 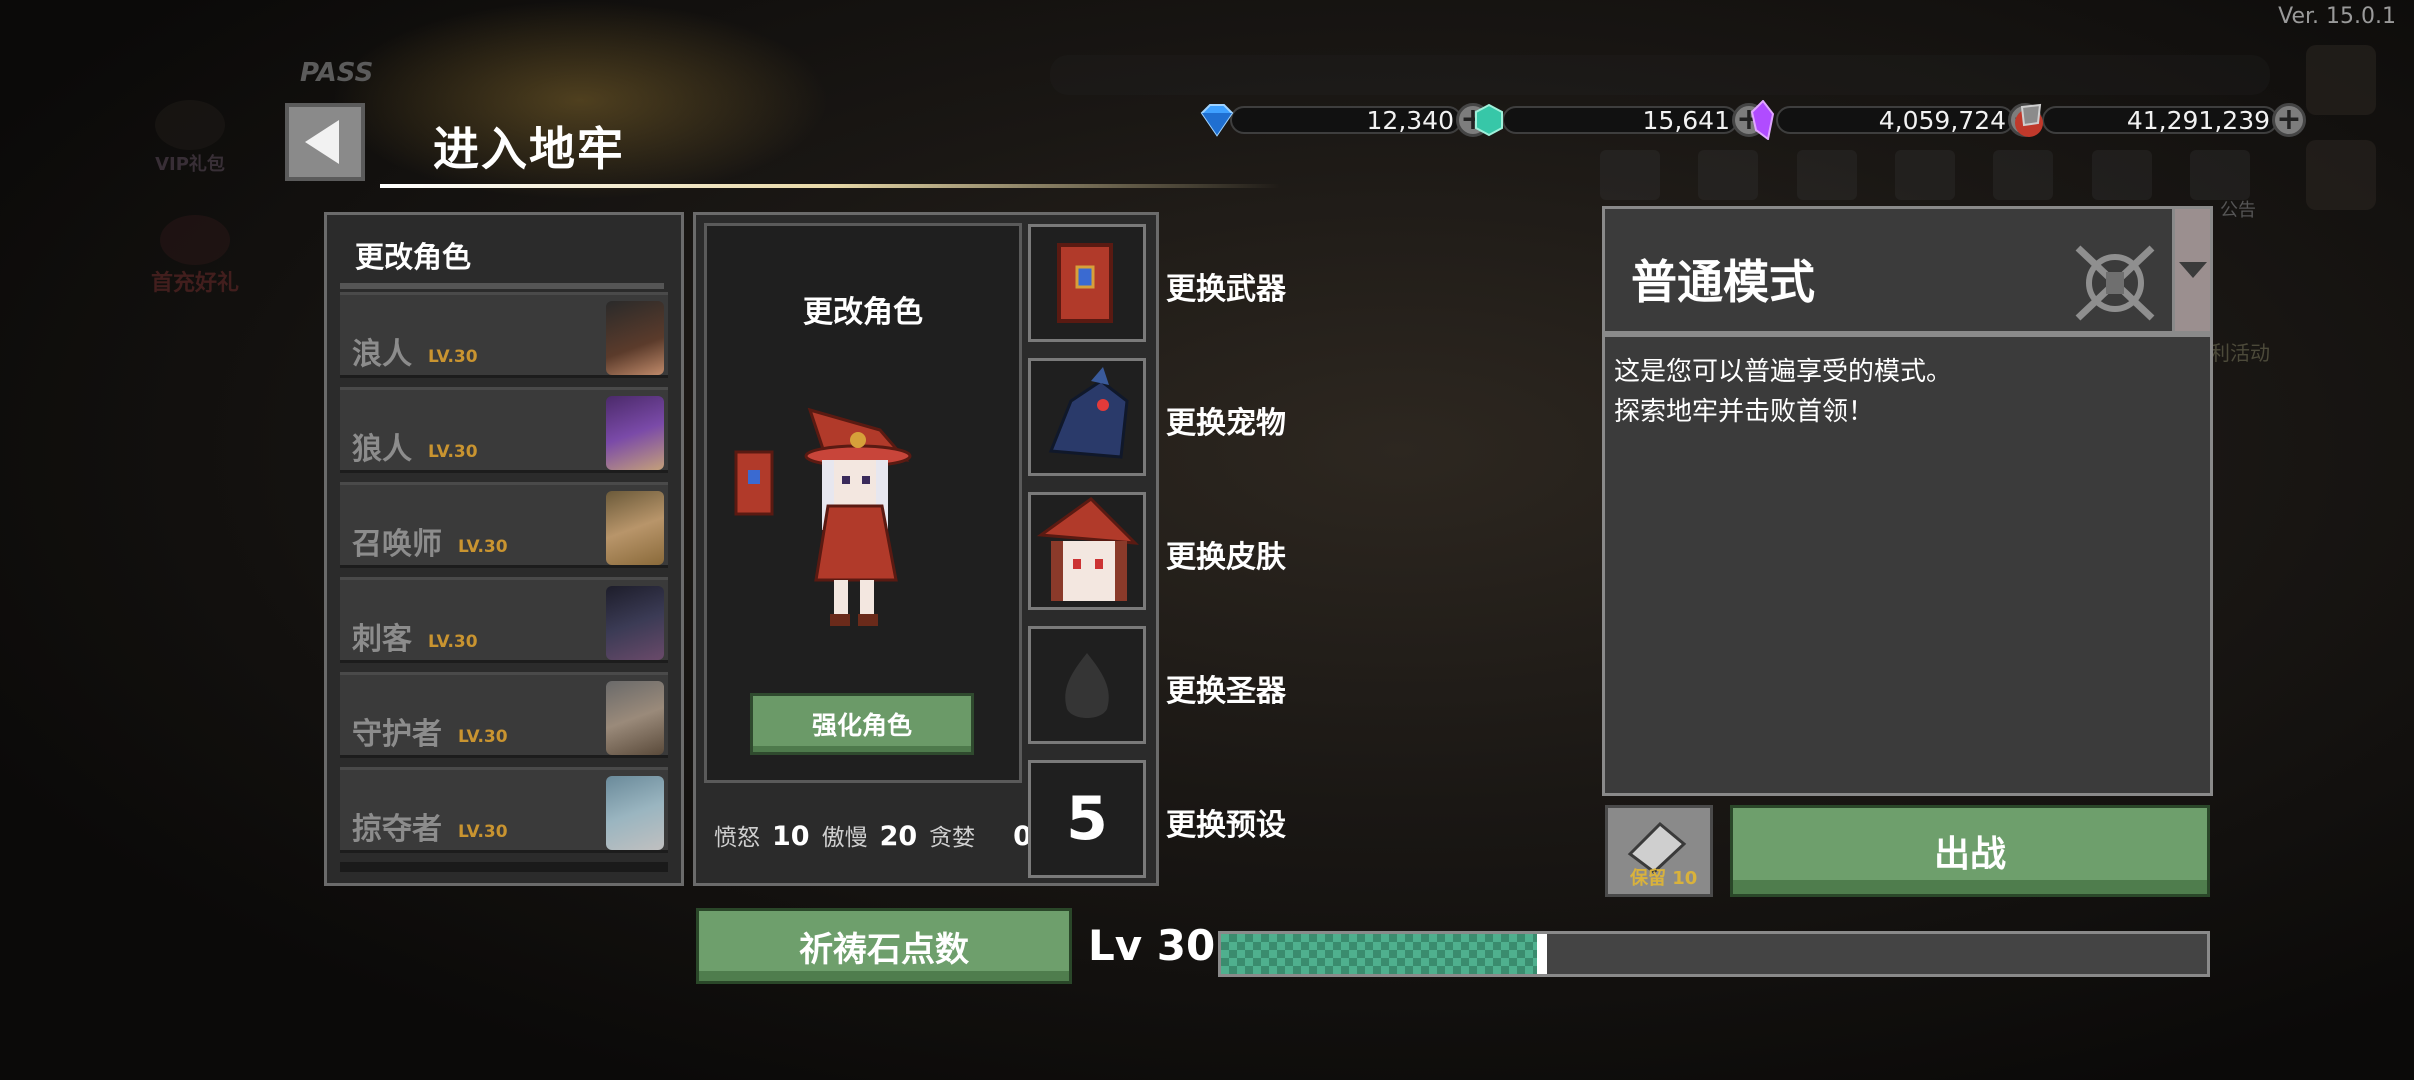 What do you see at coordinates (190, 164) in the screenshot?
I see `vip-gift-label: VIP礼包` at bounding box center [190, 164].